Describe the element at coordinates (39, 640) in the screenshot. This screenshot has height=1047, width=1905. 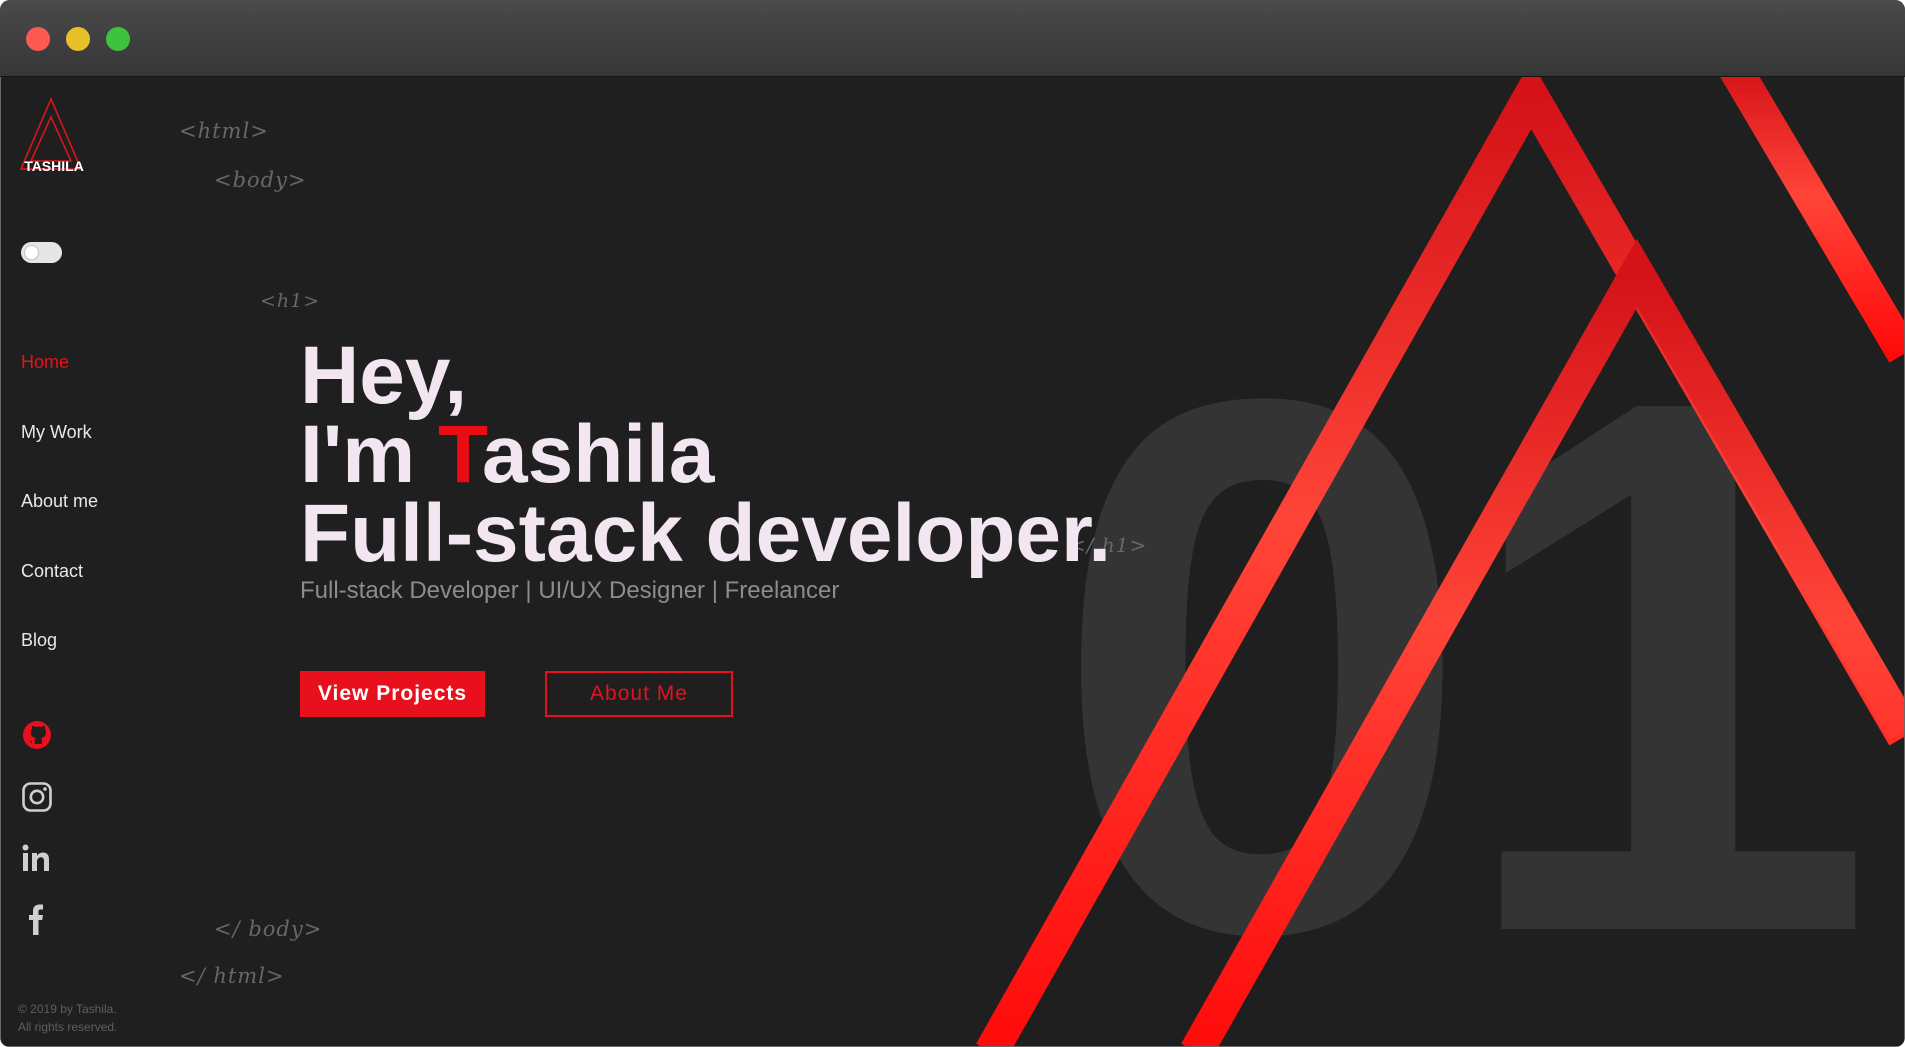
I see `nav-item-blog: Blog` at that location.